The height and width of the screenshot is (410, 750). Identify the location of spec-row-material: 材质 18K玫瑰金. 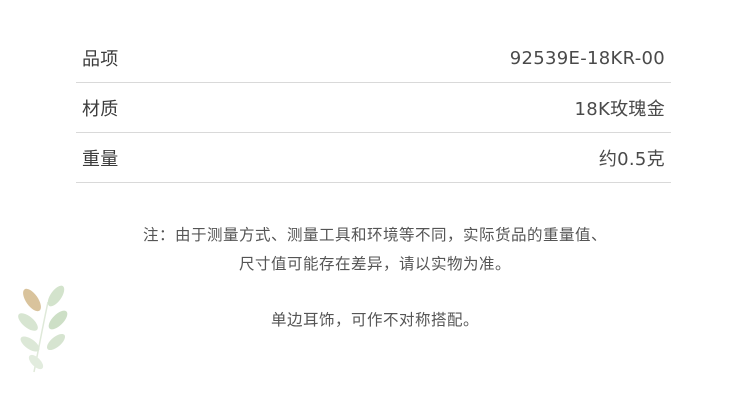
(373, 108).